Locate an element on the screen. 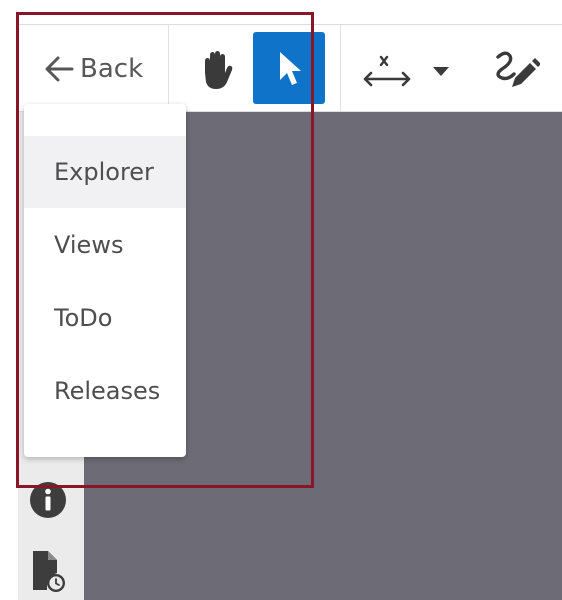 The image size is (562, 600). menu-item-explorer: Explorer is located at coordinates (105, 172).